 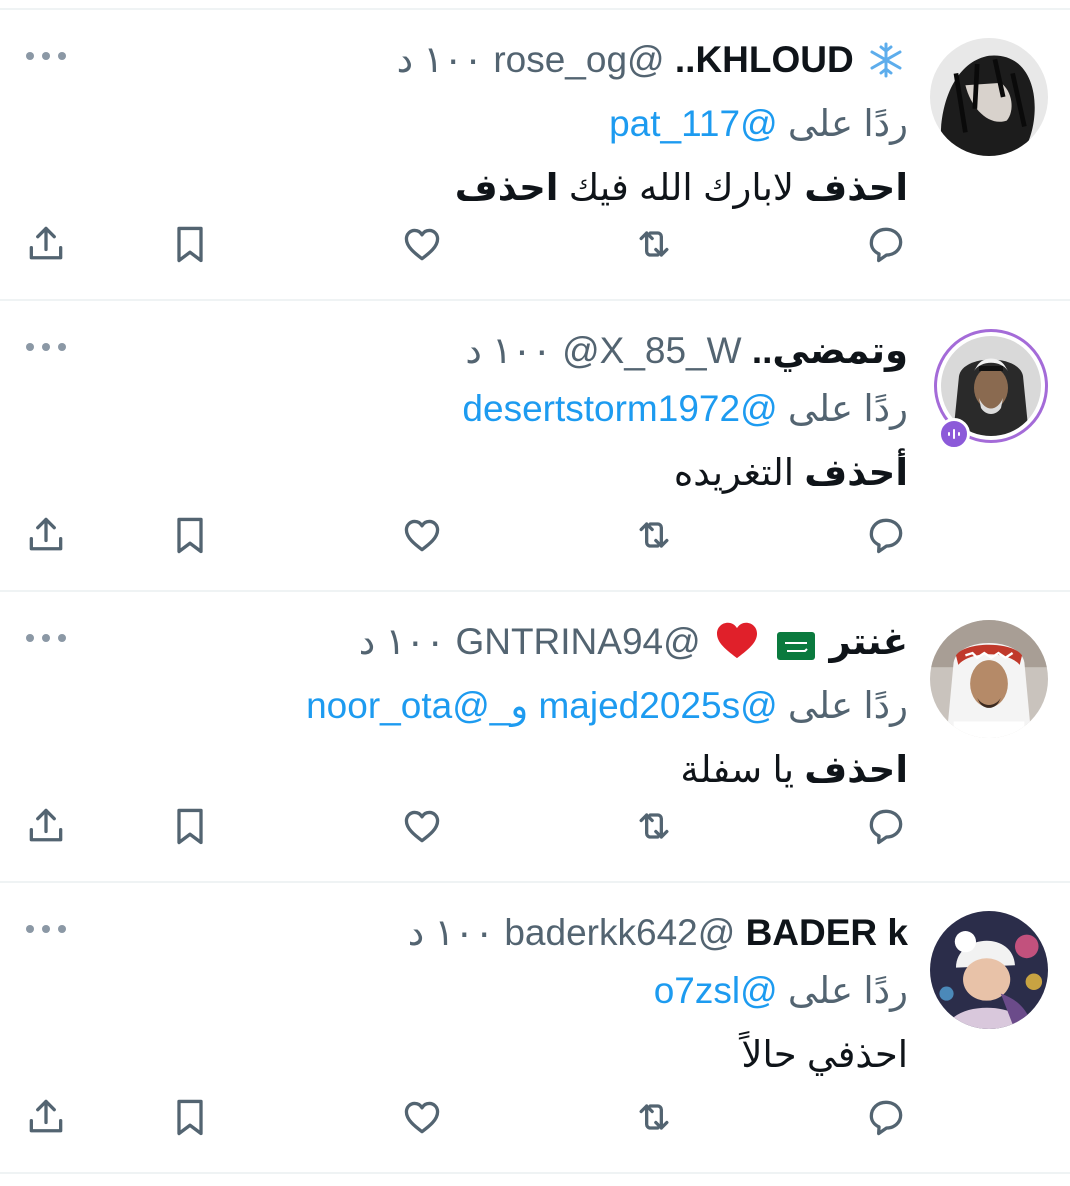 What do you see at coordinates (716, 990) in the screenshot?
I see `reply-mention-link: @o7zsl` at bounding box center [716, 990].